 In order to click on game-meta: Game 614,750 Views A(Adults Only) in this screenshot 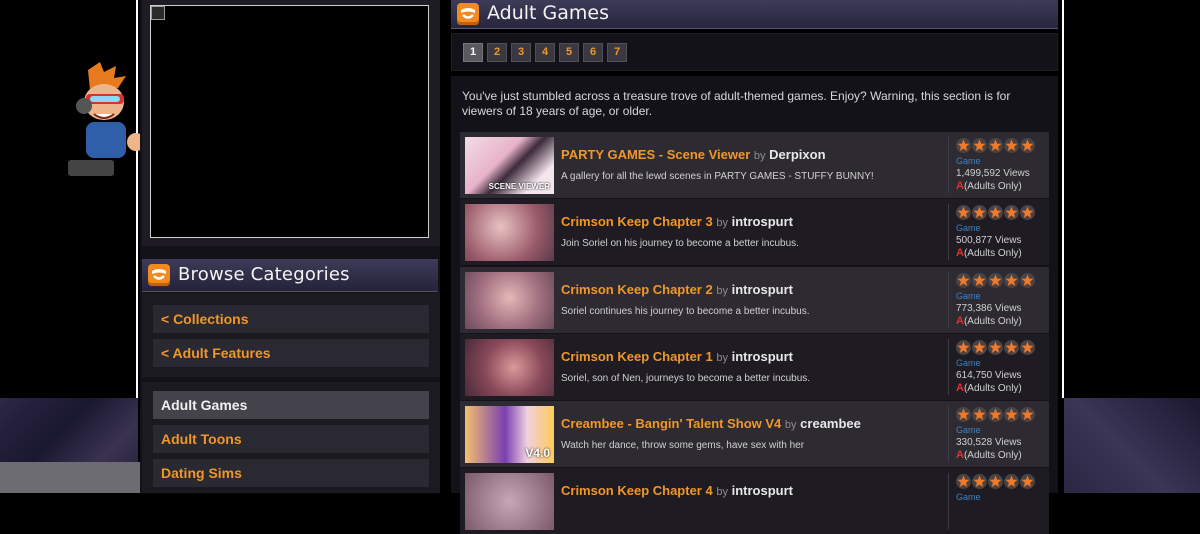, I will do `click(997, 367)`.